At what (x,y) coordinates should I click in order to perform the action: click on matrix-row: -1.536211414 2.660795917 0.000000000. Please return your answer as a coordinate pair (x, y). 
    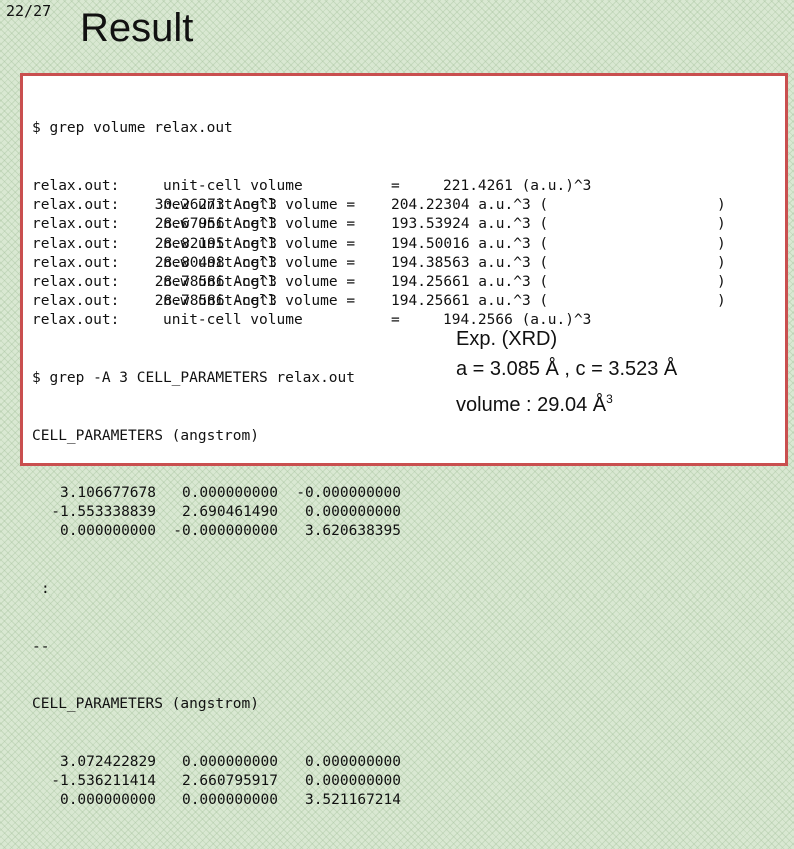
    Looking at the image, I should click on (216, 781).